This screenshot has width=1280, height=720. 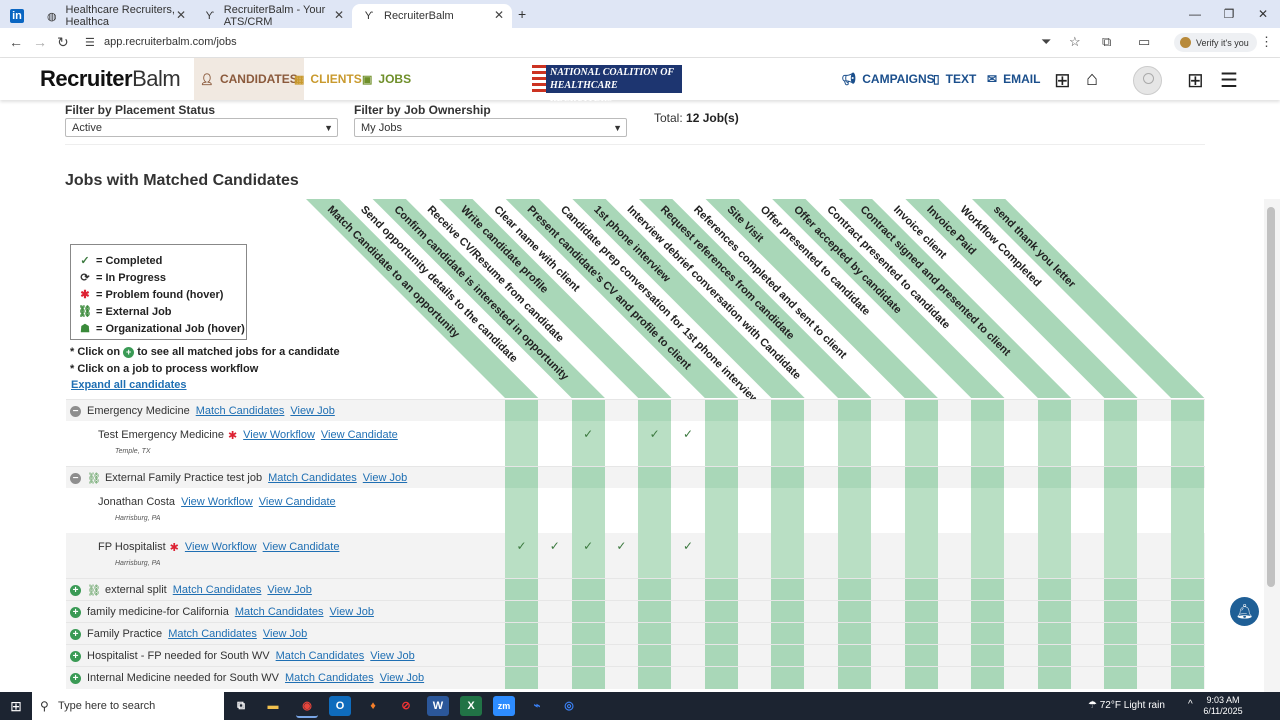 What do you see at coordinates (1126, 706) in the screenshot?
I see `weather-widget: ☂ 72°F Light rain` at bounding box center [1126, 706].